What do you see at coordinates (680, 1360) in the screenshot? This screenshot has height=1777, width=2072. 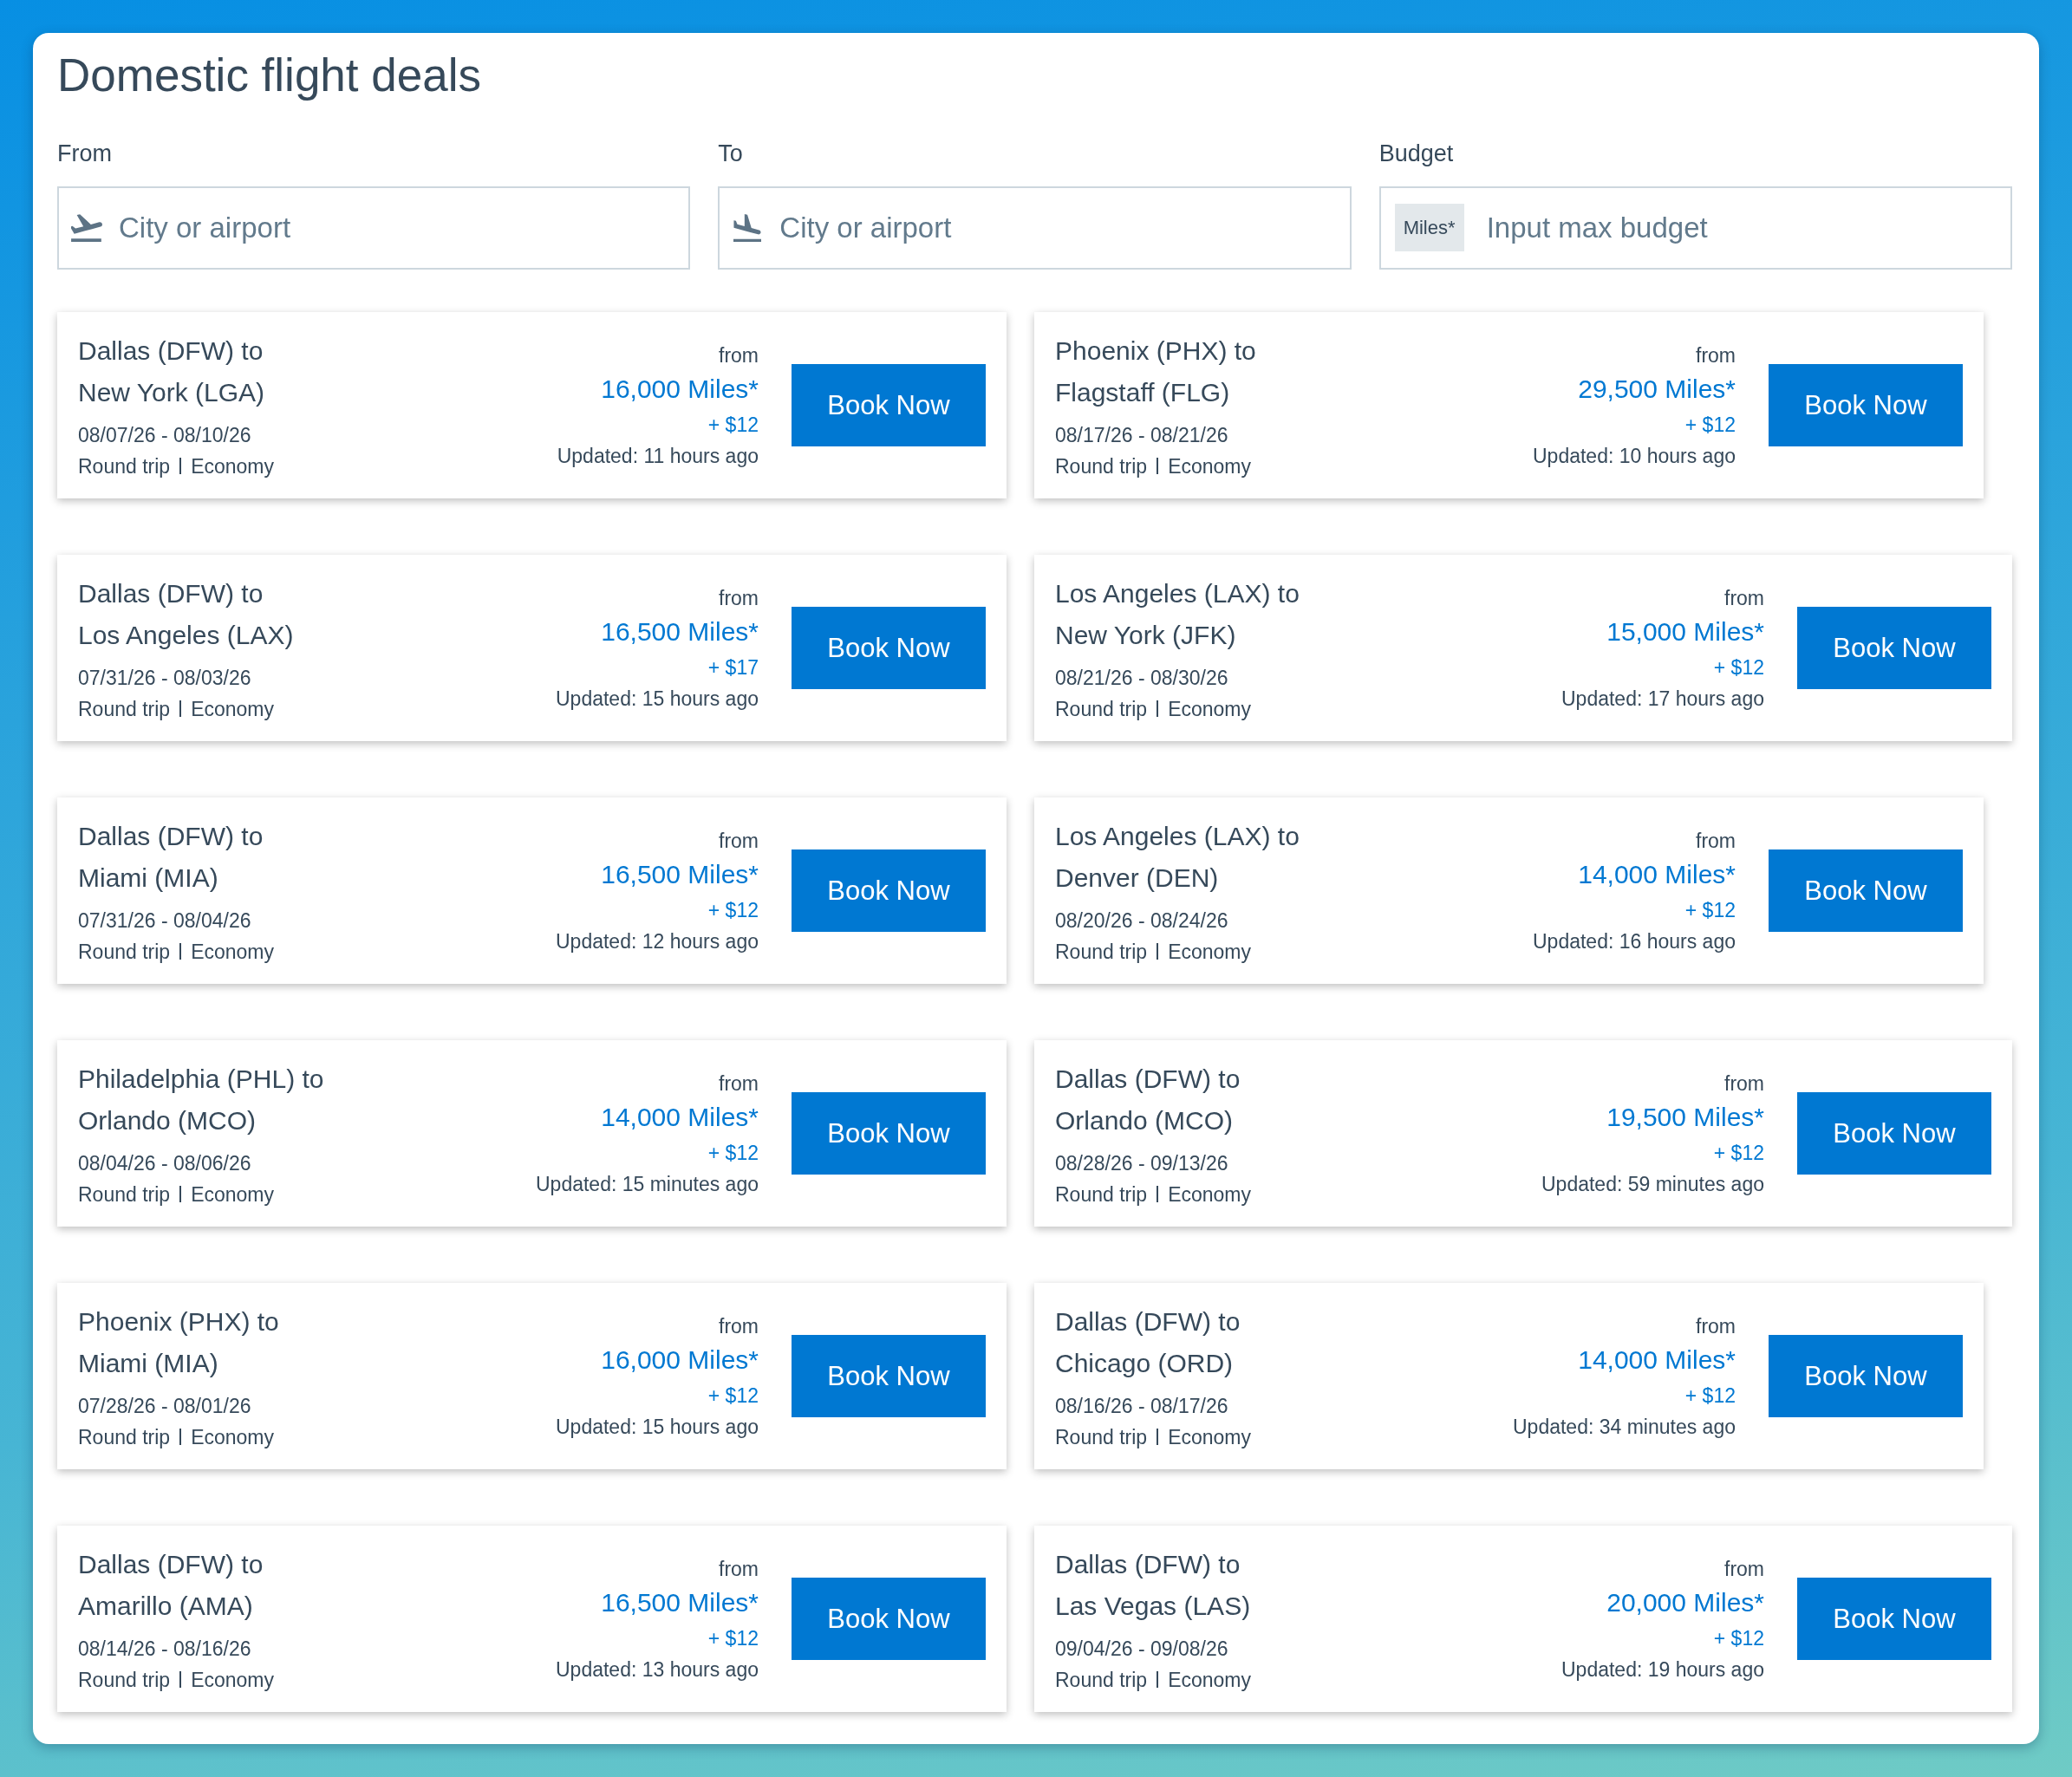 I see `miles-price: 16,000 Miles*` at bounding box center [680, 1360].